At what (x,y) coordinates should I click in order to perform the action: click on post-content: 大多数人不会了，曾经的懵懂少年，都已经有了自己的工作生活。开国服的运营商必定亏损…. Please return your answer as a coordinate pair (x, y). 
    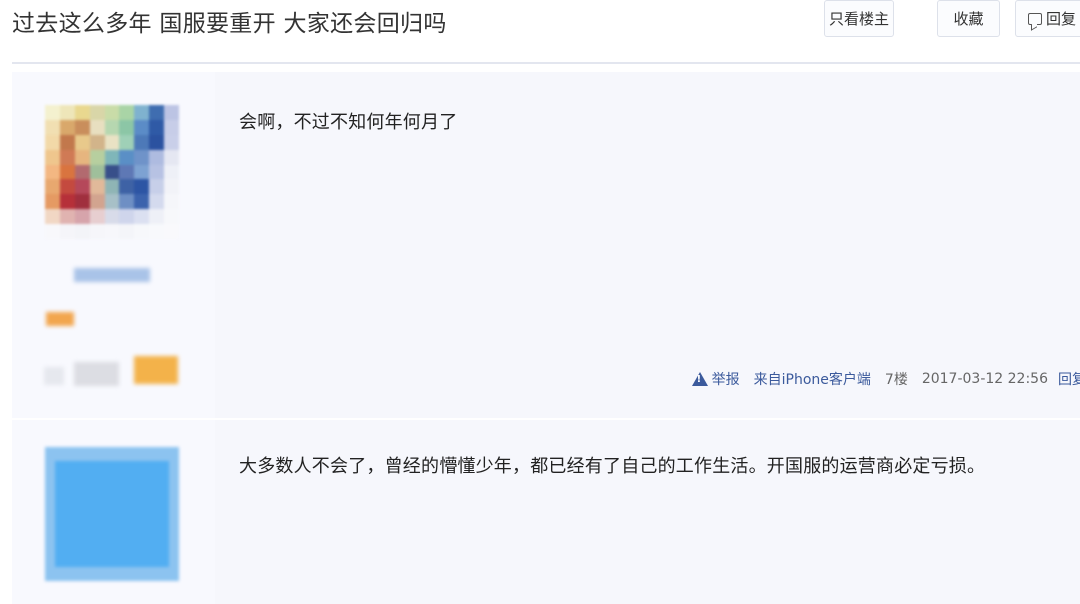
    Looking at the image, I should click on (612, 466).